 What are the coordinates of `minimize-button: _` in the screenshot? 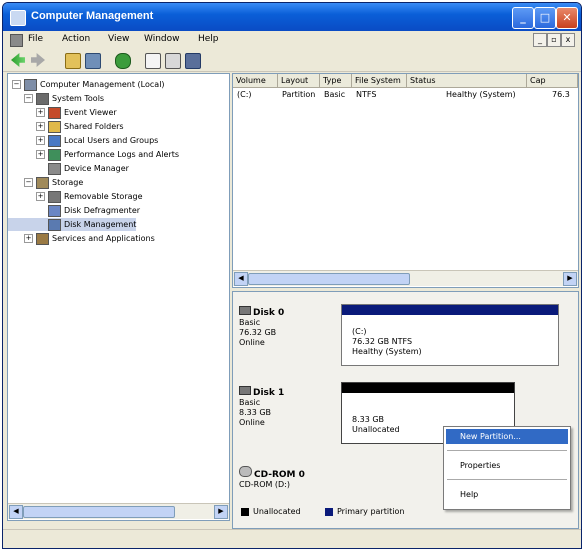 It's located at (523, 18).